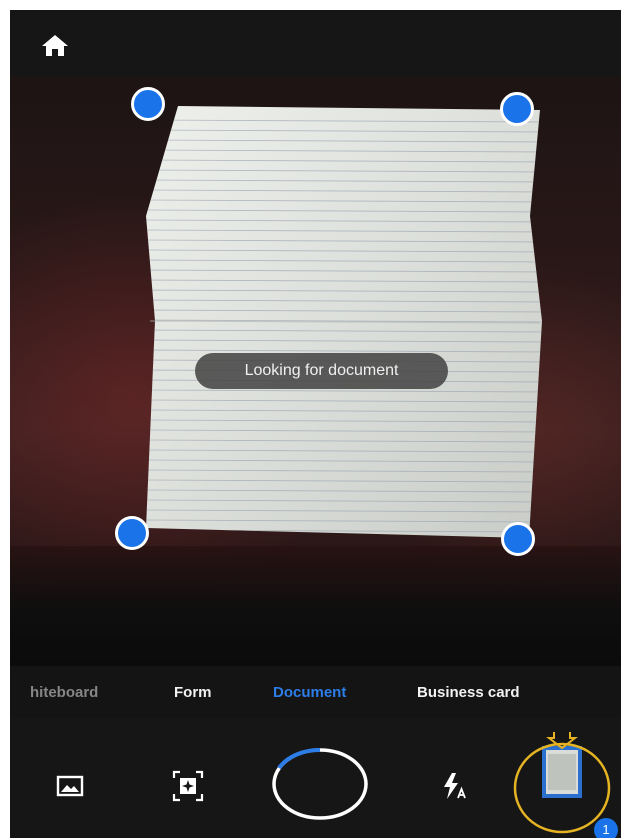  Describe the element at coordinates (320, 784) in the screenshot. I see `shutter-progress-ring` at that location.